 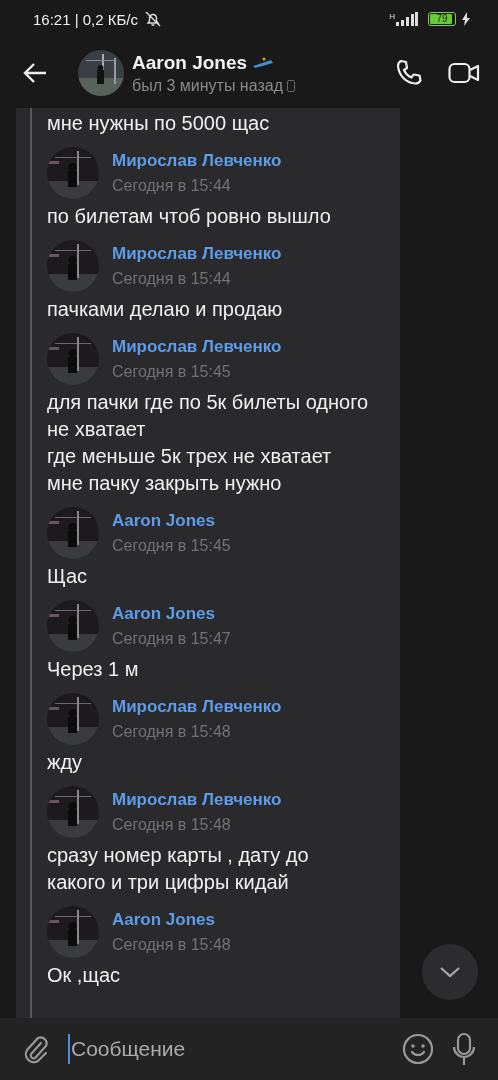 I want to click on chevron-down-icon, so click(x=450, y=972).